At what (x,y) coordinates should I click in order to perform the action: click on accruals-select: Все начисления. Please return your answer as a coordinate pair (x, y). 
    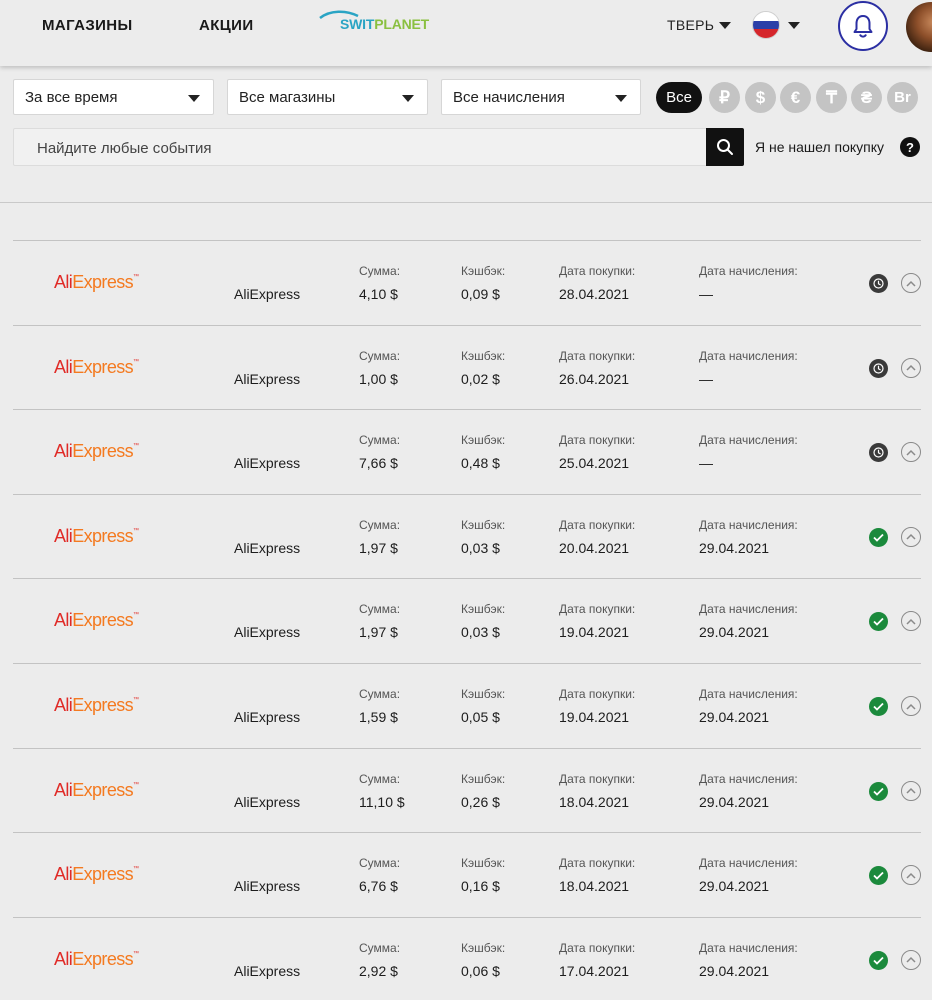
    Looking at the image, I should click on (541, 97).